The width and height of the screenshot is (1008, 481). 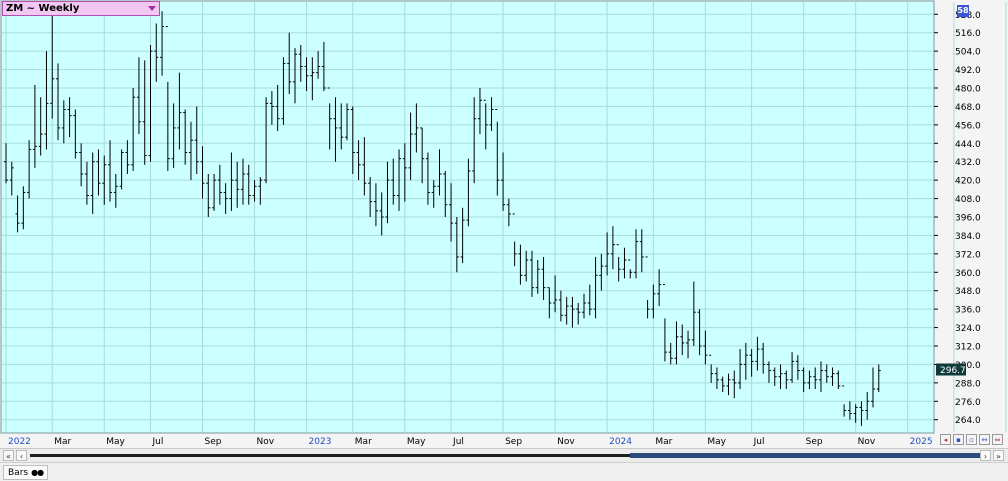 What do you see at coordinates (510, 455) in the screenshot?
I see `scroll-track` at bounding box center [510, 455].